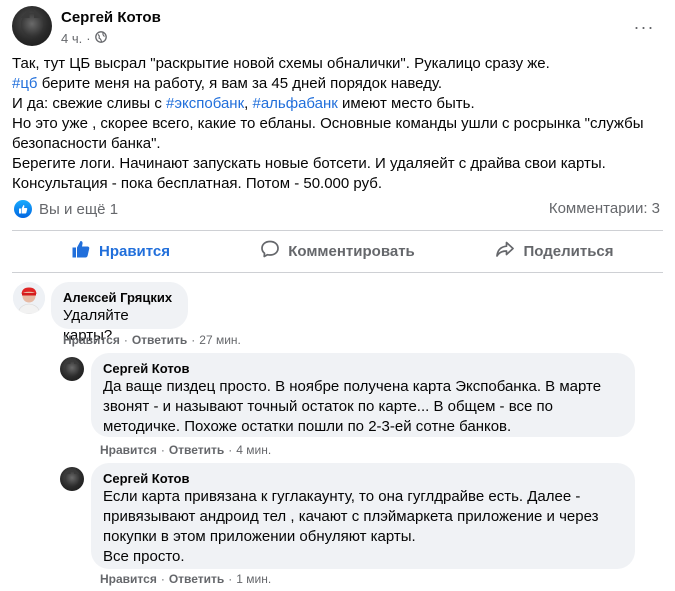  Describe the element at coordinates (205, 103) in the screenshot. I see `hashtag-link: #экспобанк` at that location.